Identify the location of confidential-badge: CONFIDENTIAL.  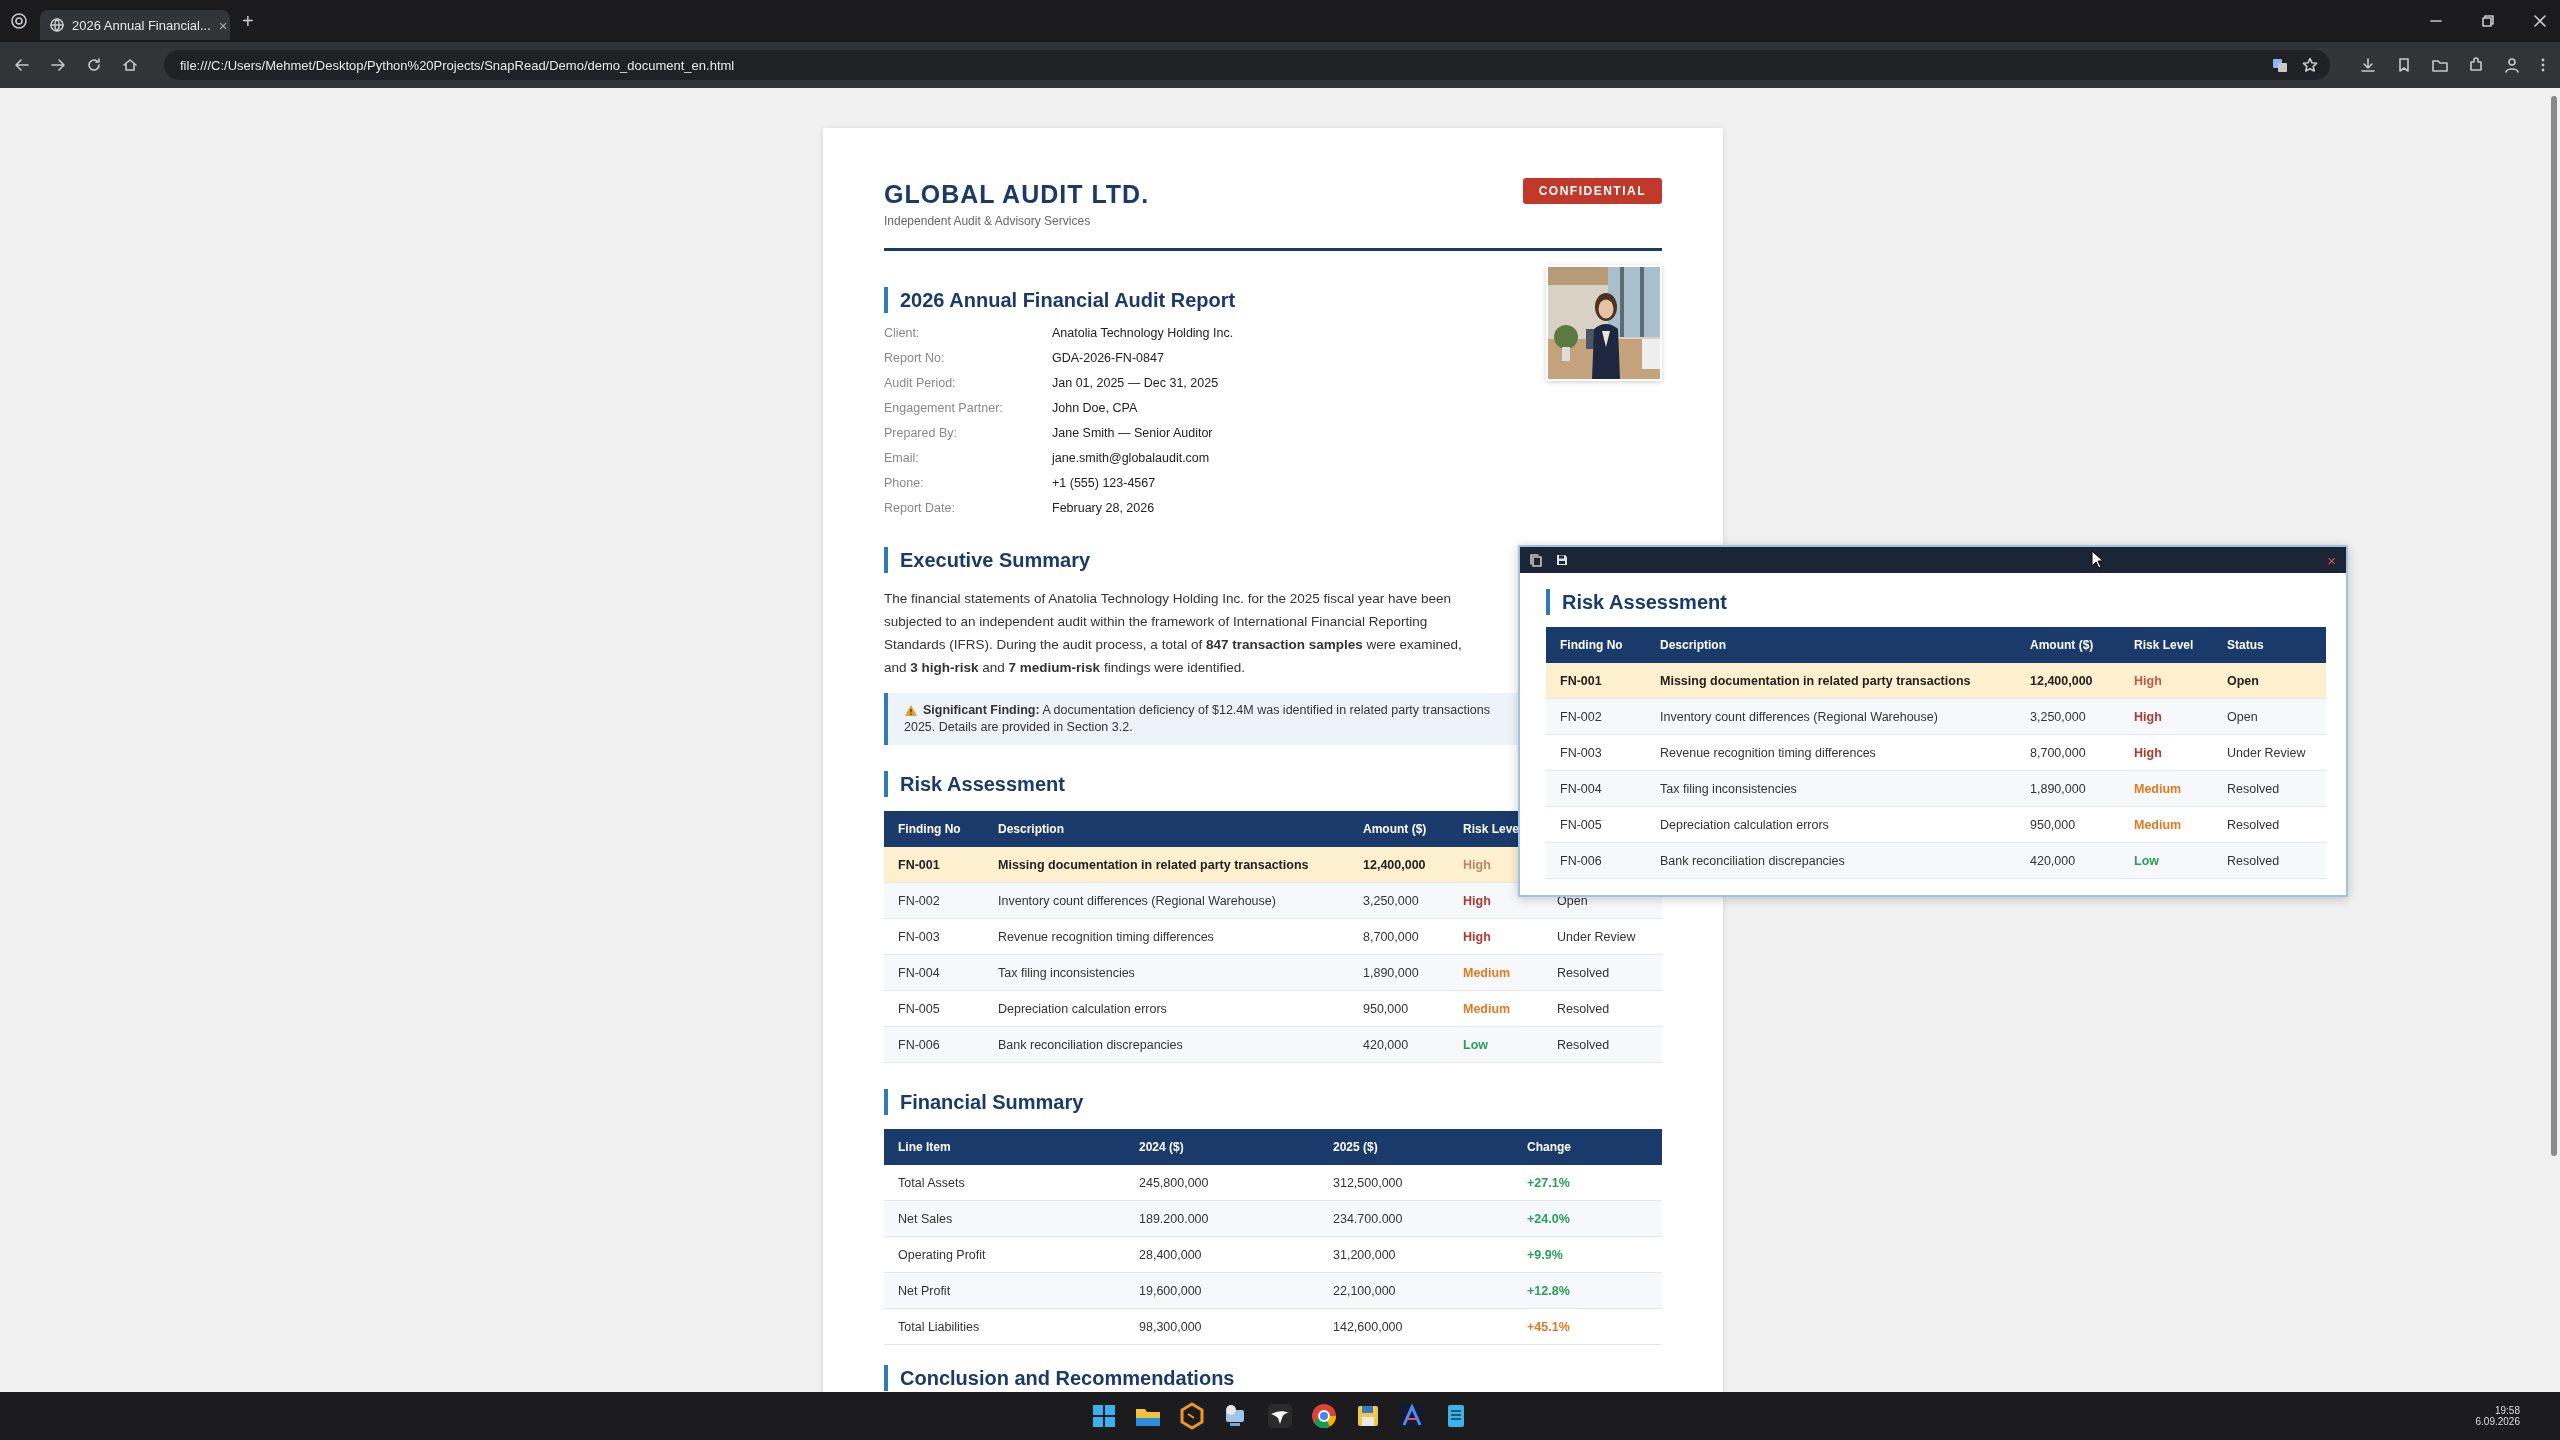
(1592, 191).